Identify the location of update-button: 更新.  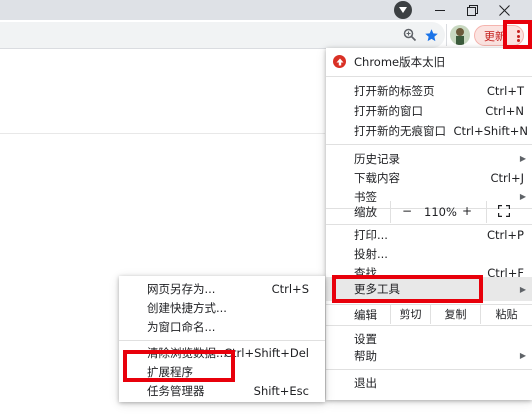
(499, 35).